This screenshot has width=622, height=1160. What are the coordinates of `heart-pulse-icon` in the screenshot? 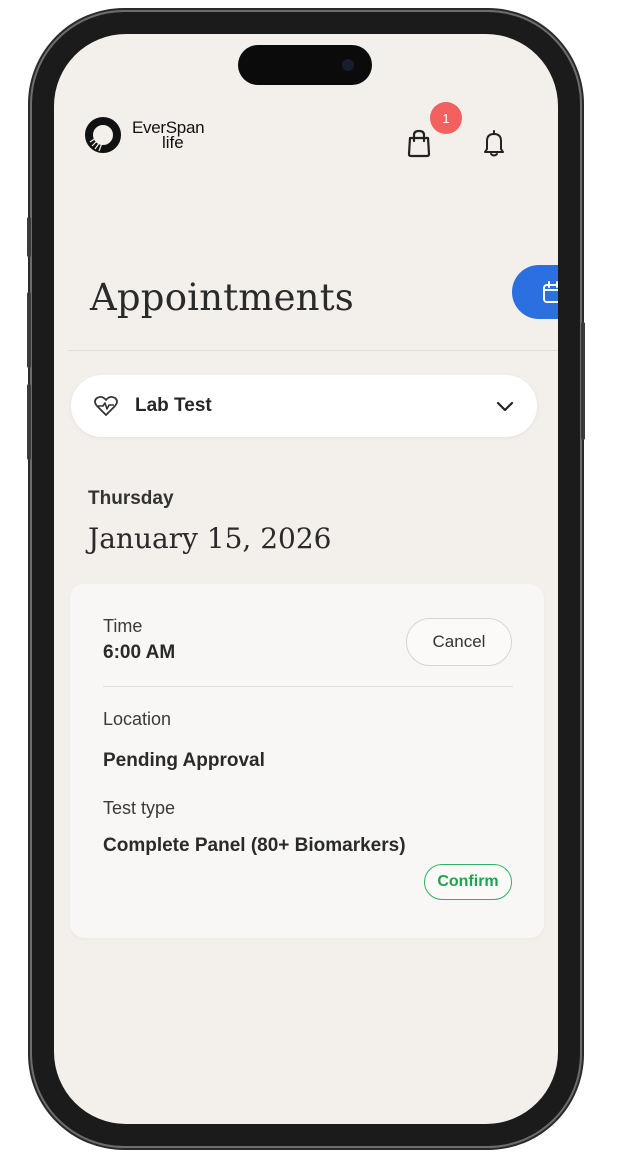 It's located at (106, 405).